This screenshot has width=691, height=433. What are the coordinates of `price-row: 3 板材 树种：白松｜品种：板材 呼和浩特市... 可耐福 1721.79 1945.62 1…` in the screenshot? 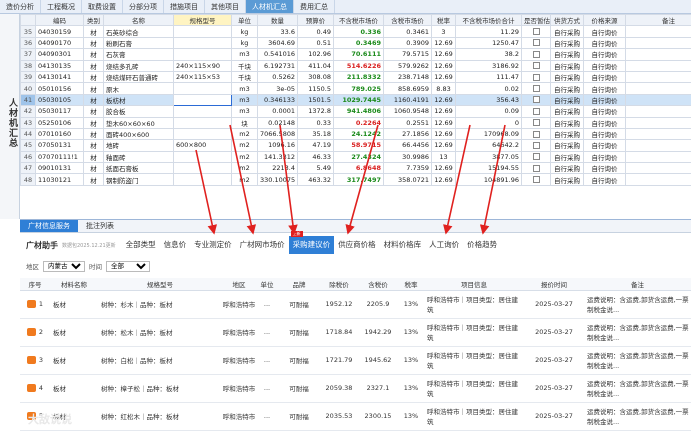 It's located at (355, 360).